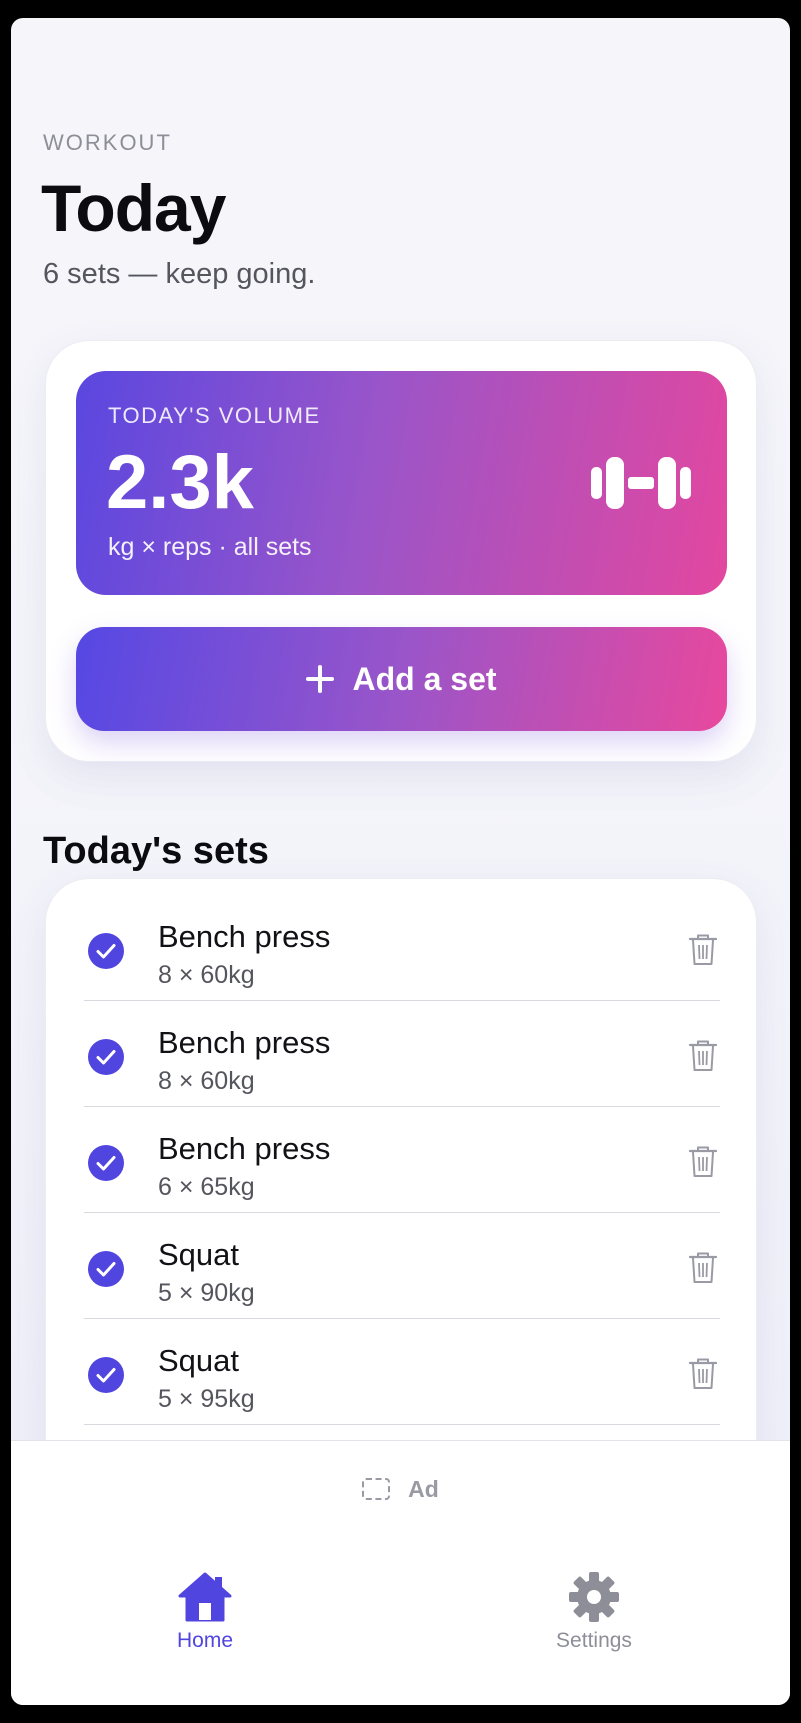  What do you see at coordinates (400, 1572) in the screenshot?
I see `bottom-bar: Ad Home Settings` at bounding box center [400, 1572].